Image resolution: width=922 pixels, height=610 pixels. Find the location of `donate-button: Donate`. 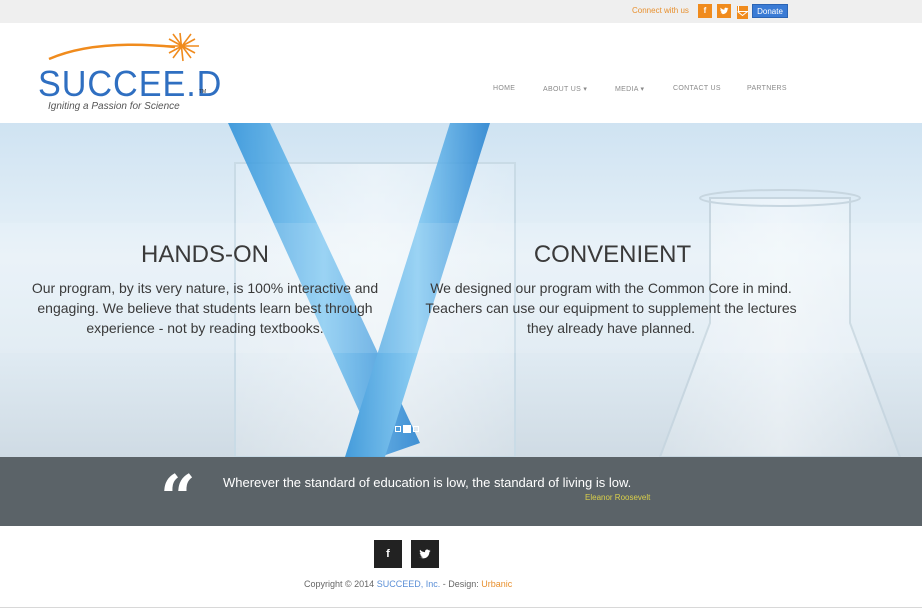

donate-button: Donate is located at coordinates (770, 11).